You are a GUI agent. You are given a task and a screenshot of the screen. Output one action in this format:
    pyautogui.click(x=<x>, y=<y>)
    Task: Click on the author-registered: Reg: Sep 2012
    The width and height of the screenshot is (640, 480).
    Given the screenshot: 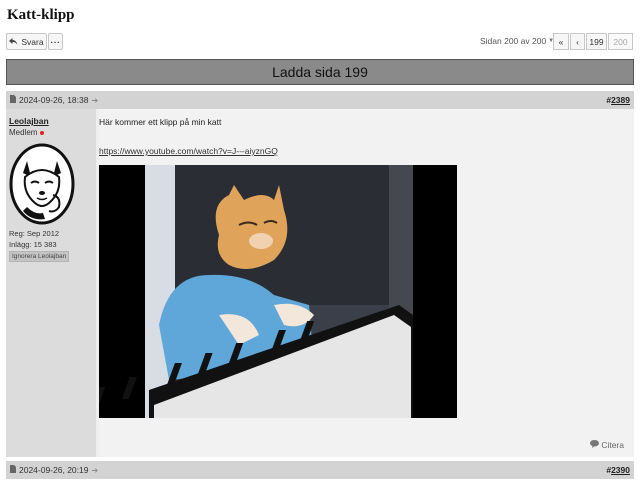 What is the action you would take?
    pyautogui.click(x=34, y=233)
    